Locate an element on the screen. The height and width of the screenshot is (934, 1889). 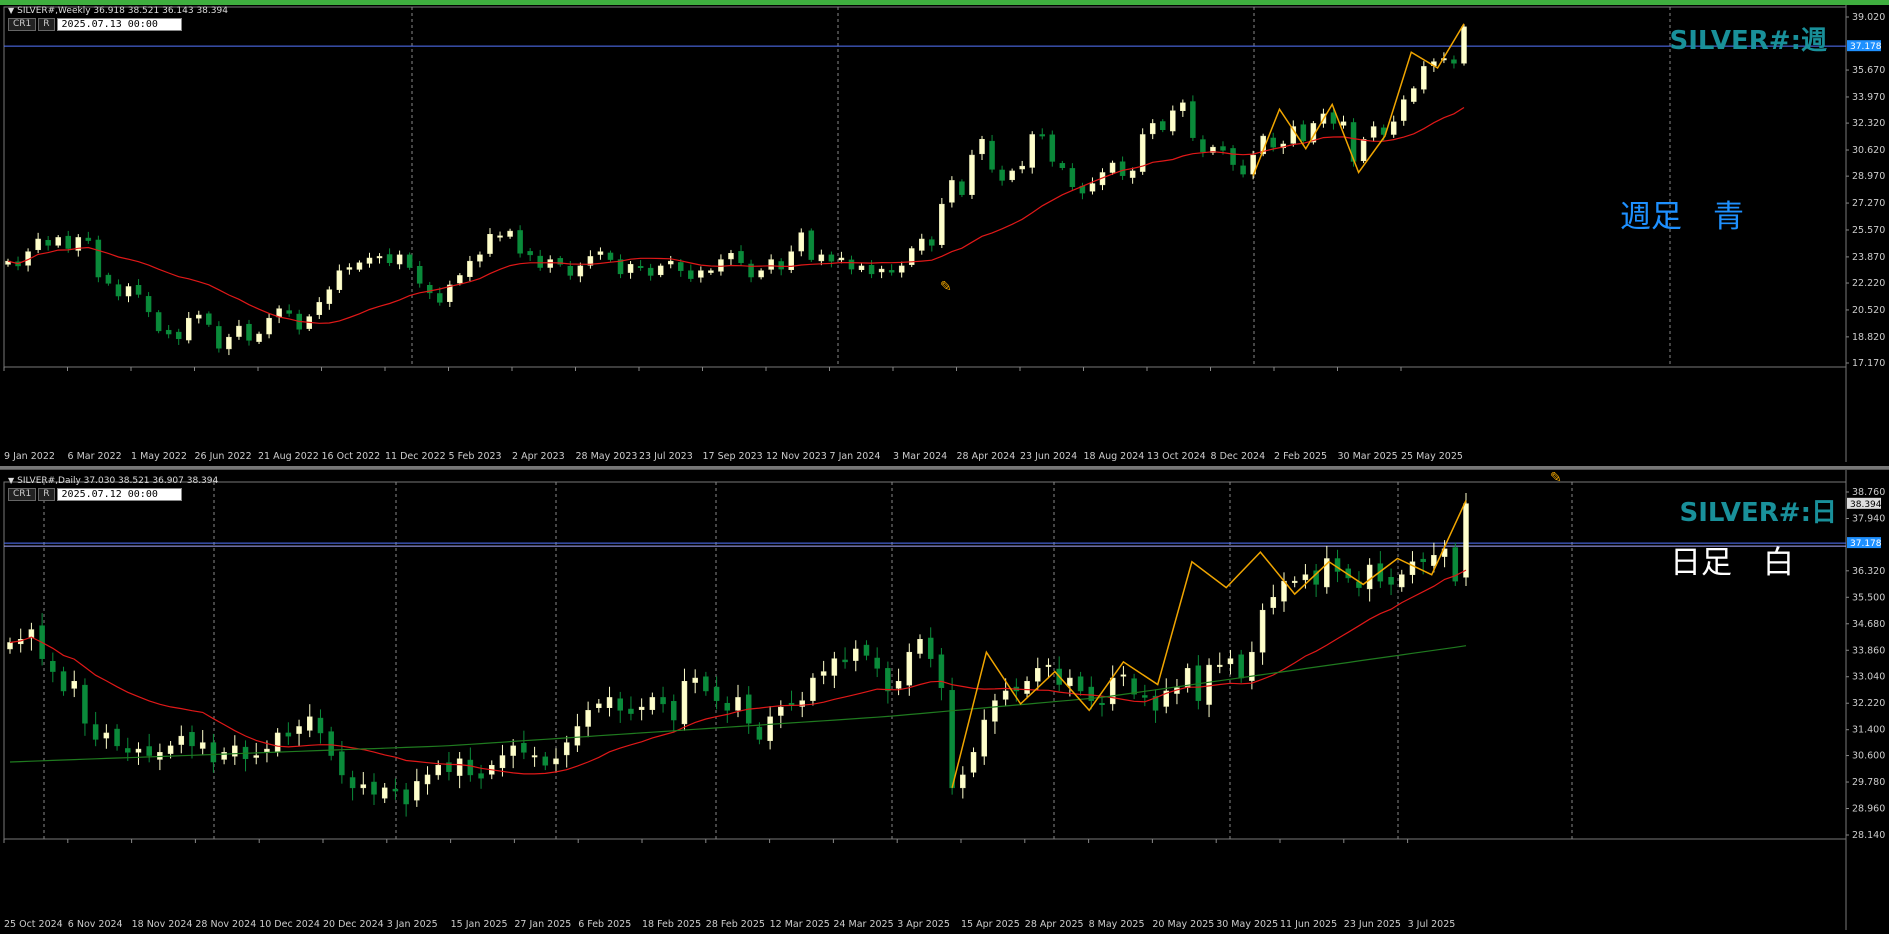
x-tick-label: 6 Feb 2025 is located at coordinates (604, 924).